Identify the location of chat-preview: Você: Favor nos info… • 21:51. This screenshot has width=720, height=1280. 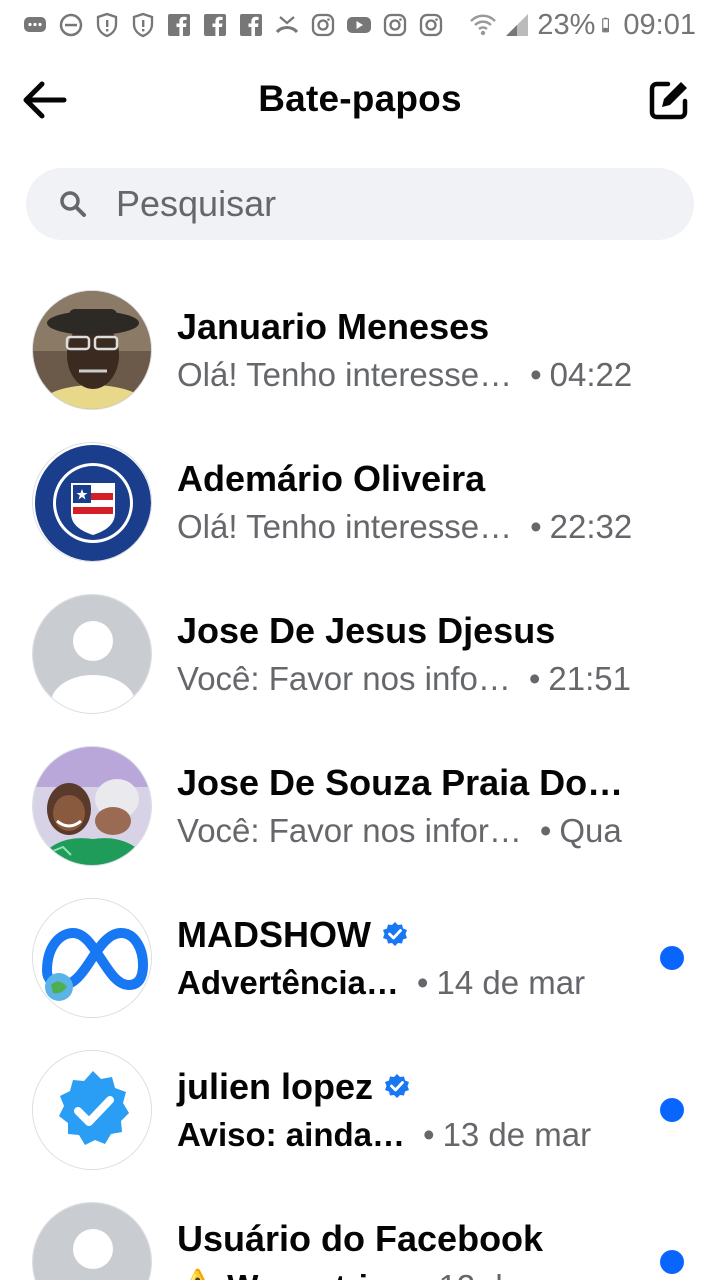
(404, 678).